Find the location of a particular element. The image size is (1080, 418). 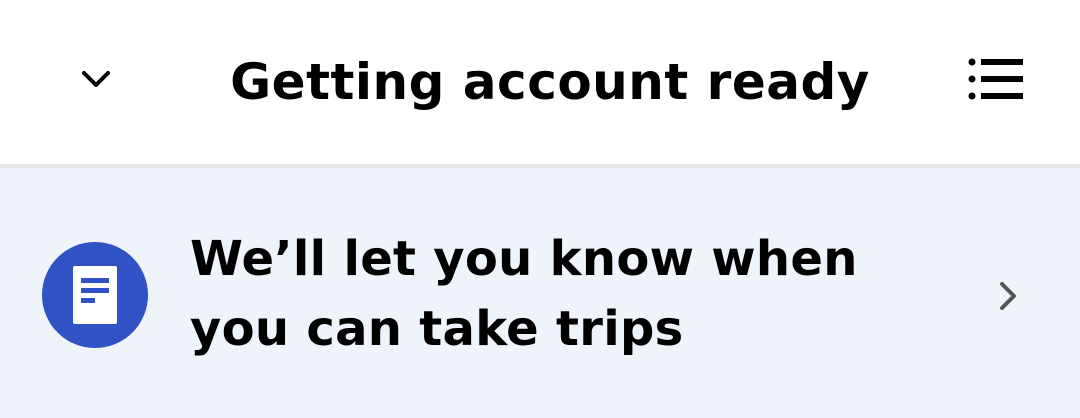

chevron-down-icon is located at coordinates (96, 81).